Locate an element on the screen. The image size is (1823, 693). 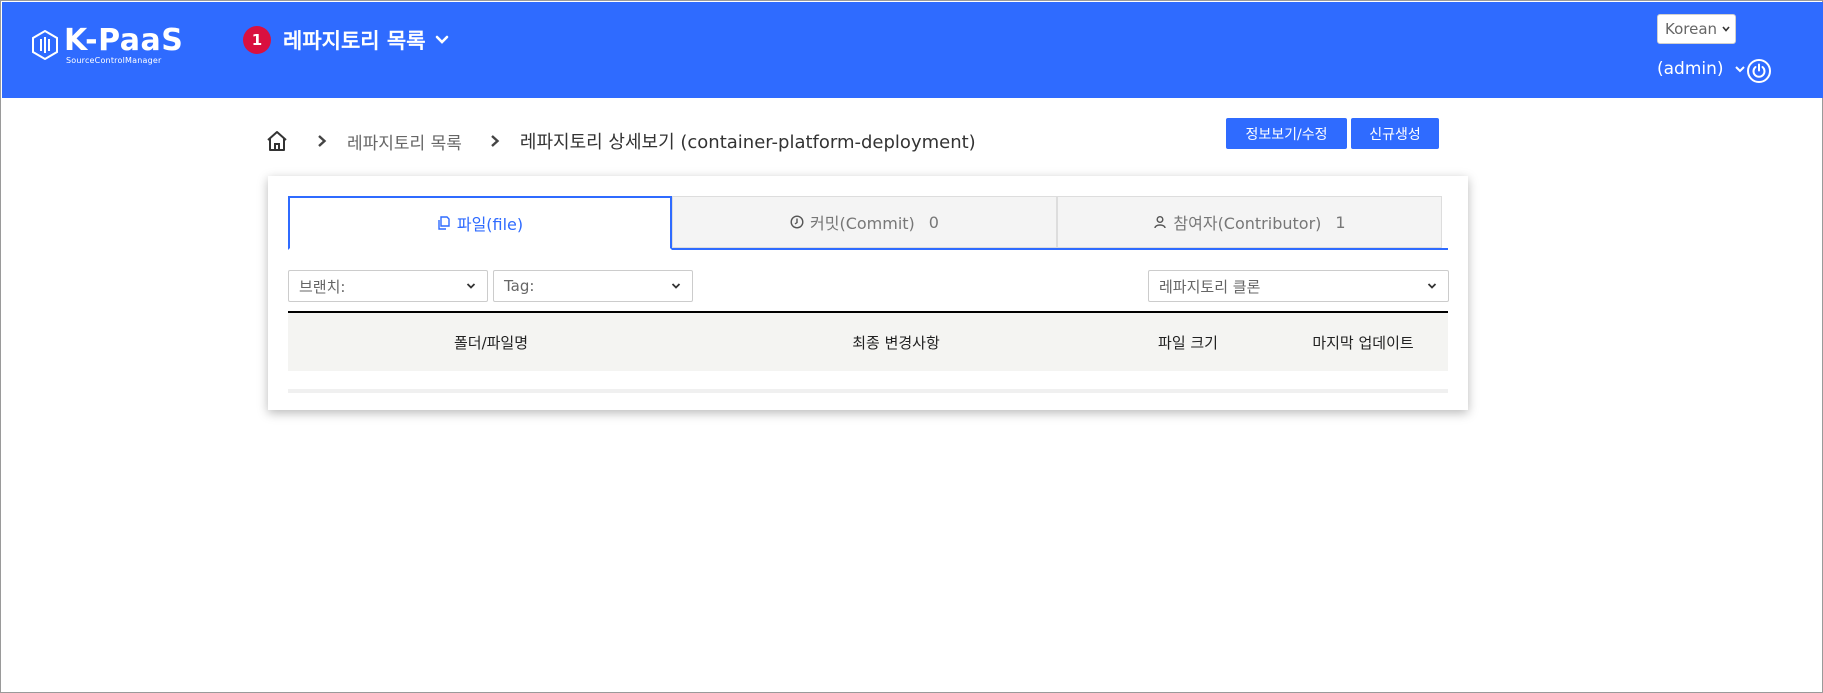
tab-count: 1 is located at coordinates (1340, 222).